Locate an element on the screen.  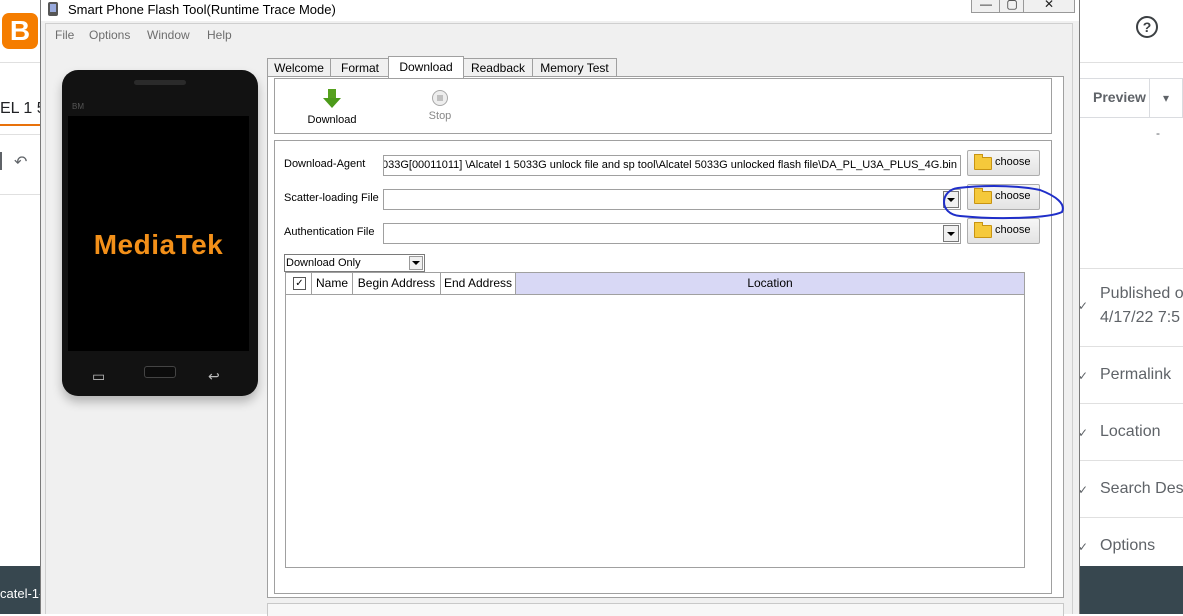
menu-bar: File Options Window Help is located at coordinates (559, 34).